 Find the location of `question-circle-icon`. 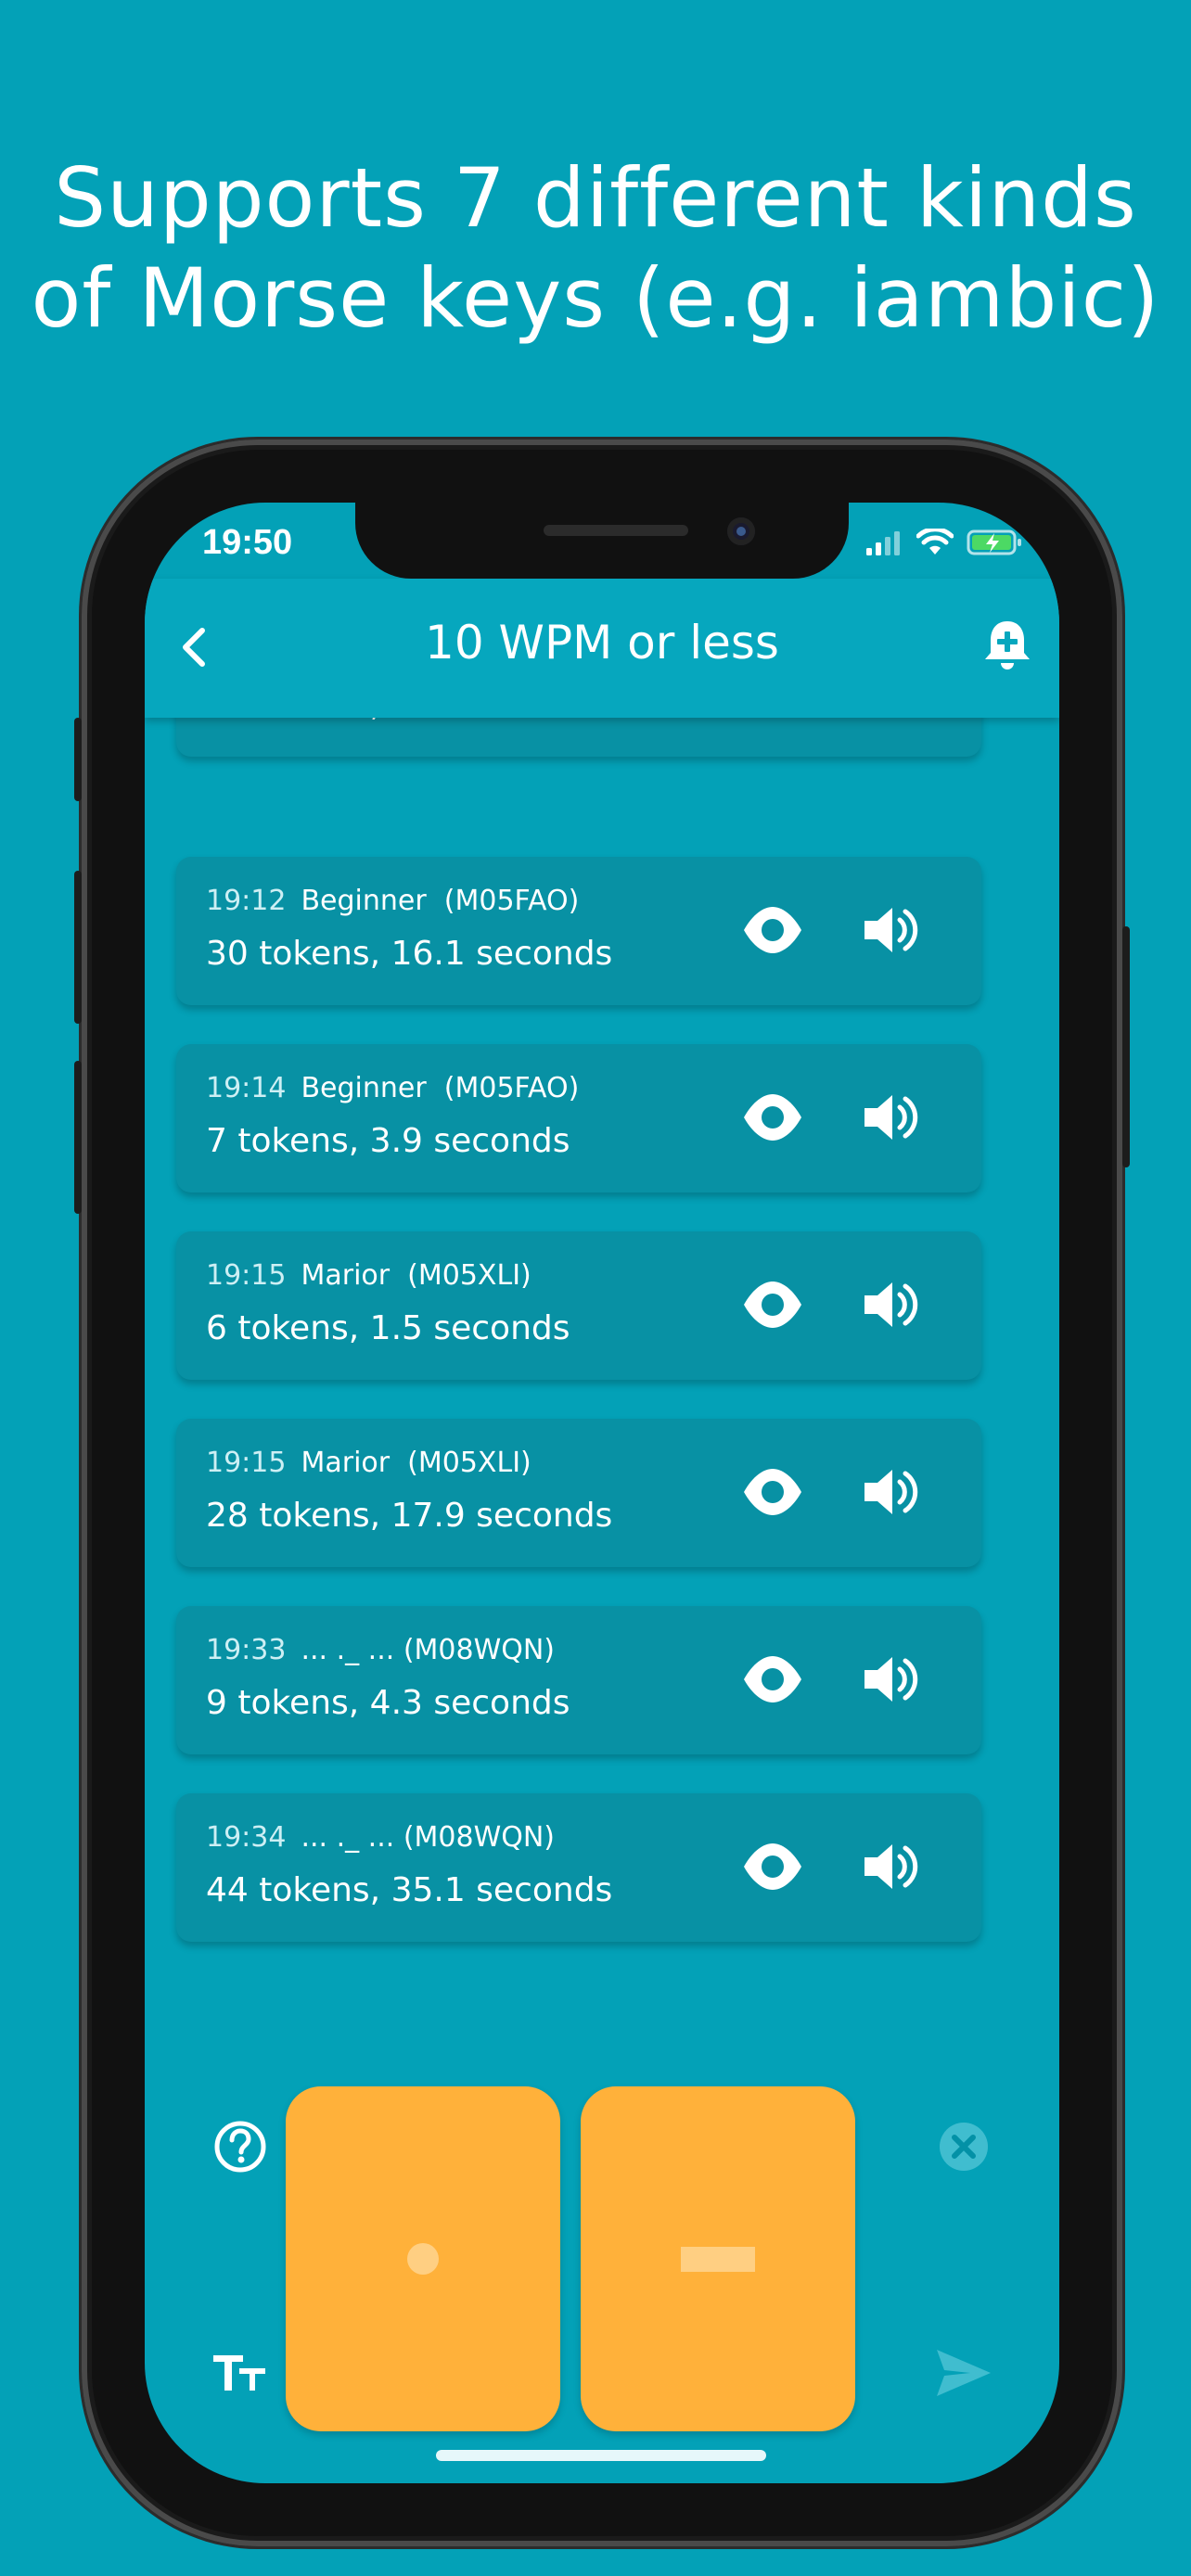

question-circle-icon is located at coordinates (240, 2147).